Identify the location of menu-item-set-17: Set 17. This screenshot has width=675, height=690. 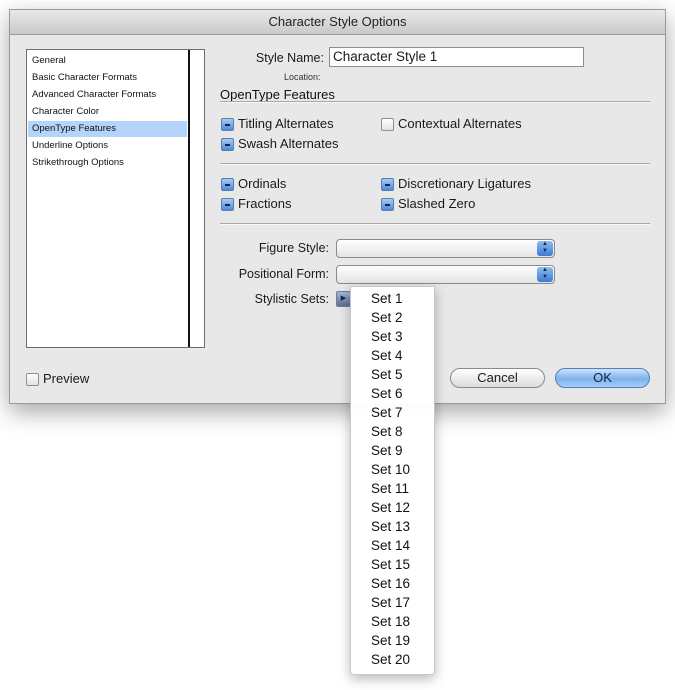
(392, 602).